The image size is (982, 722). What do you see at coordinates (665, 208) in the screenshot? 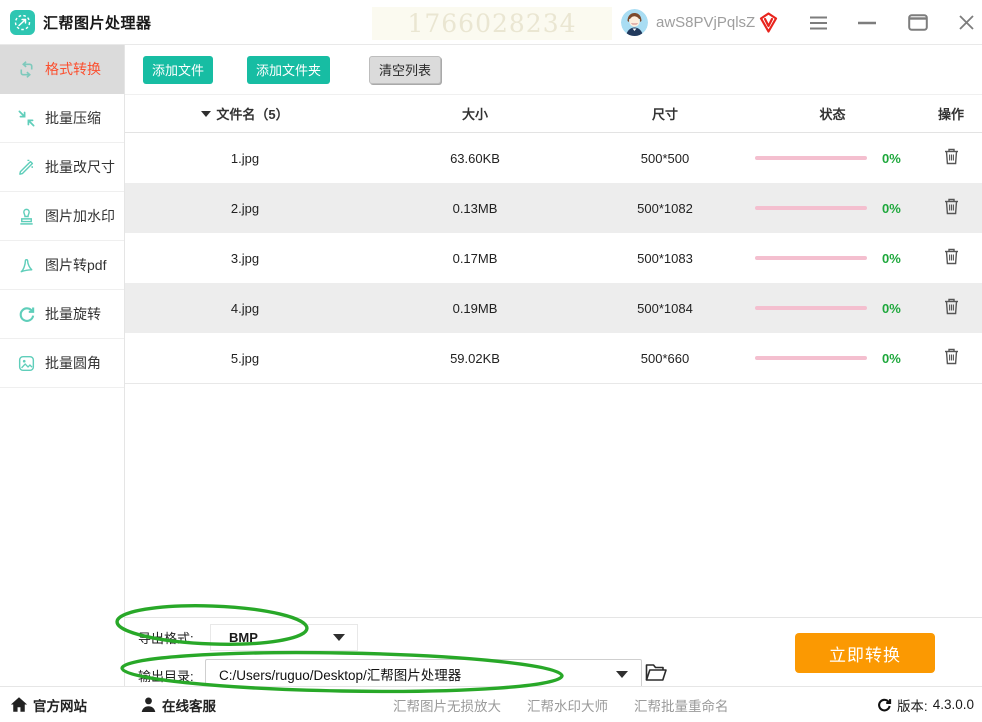
I see `file-dimensions-cell: 500*1082` at bounding box center [665, 208].